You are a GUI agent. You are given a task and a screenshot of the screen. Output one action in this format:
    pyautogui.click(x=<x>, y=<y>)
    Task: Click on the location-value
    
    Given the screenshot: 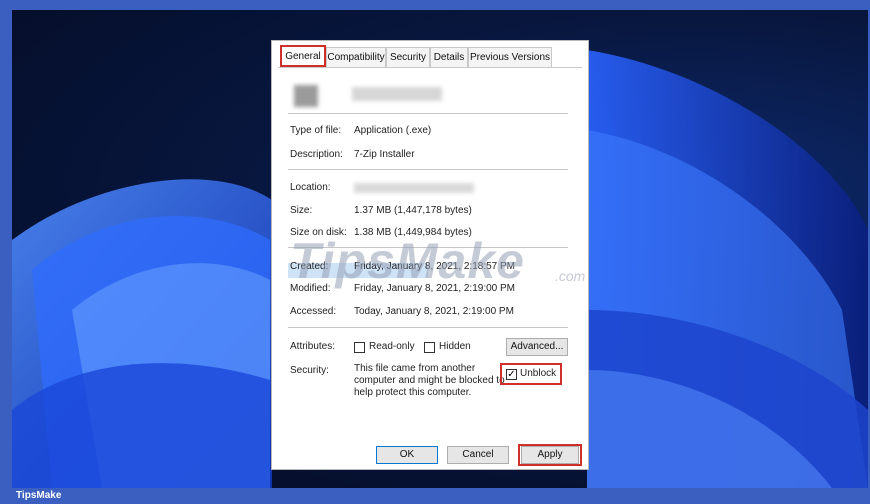 What is the action you would take?
    pyautogui.click(x=414, y=188)
    